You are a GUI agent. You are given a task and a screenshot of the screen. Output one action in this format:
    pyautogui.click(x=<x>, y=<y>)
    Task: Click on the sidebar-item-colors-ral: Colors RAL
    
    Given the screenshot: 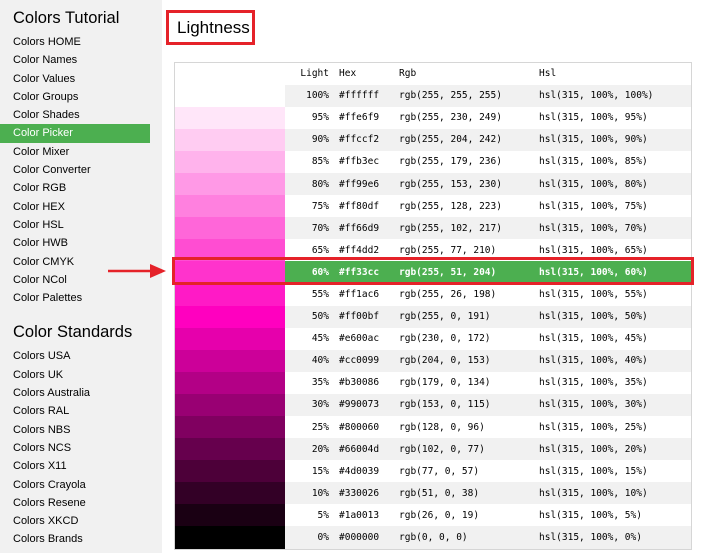 What is the action you would take?
    pyautogui.click(x=81, y=411)
    